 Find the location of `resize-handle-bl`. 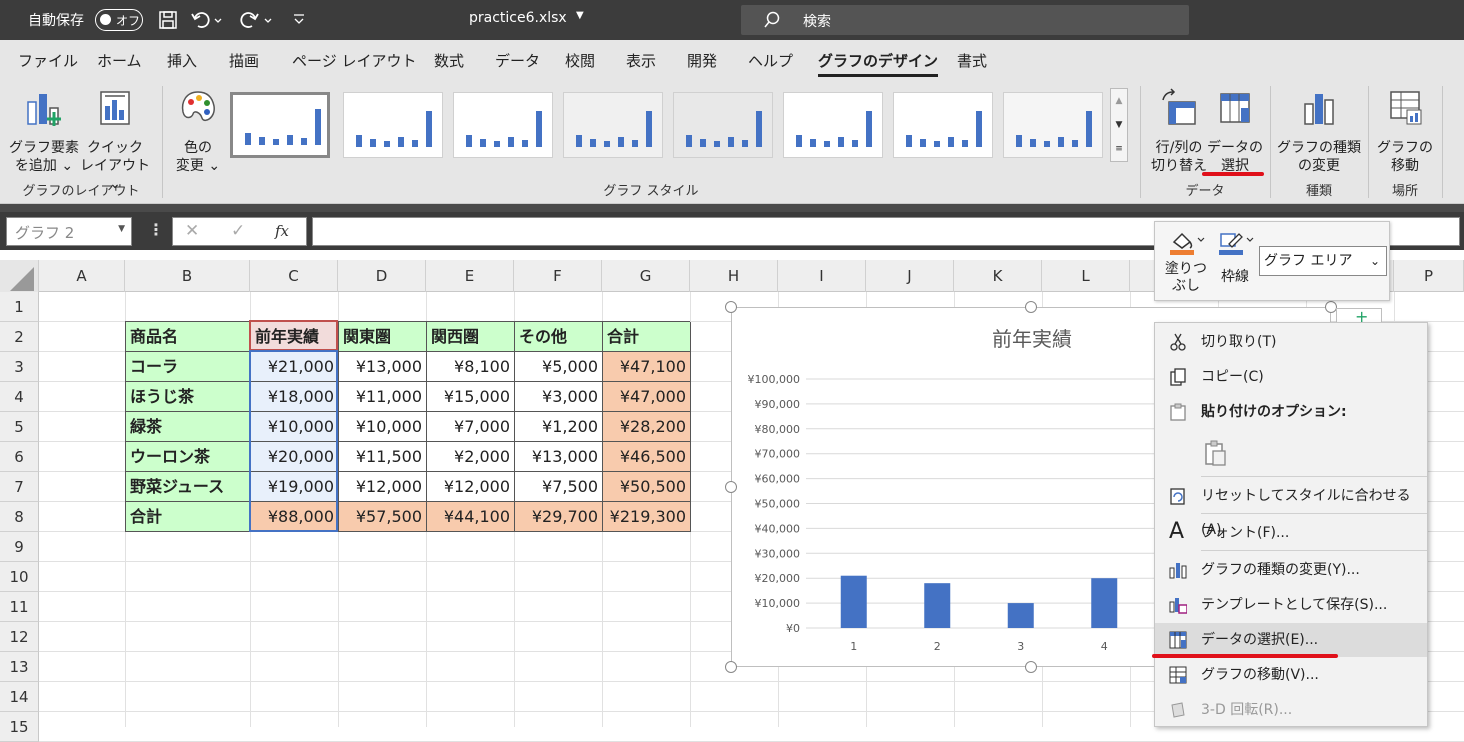

resize-handle-bl is located at coordinates (731, 667).